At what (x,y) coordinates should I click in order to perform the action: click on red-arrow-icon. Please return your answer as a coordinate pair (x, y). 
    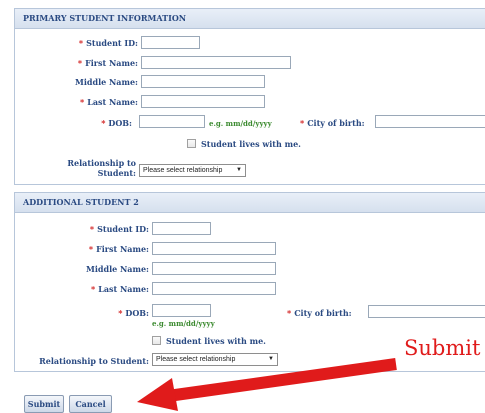
    Looking at the image, I should click on (267, 384).